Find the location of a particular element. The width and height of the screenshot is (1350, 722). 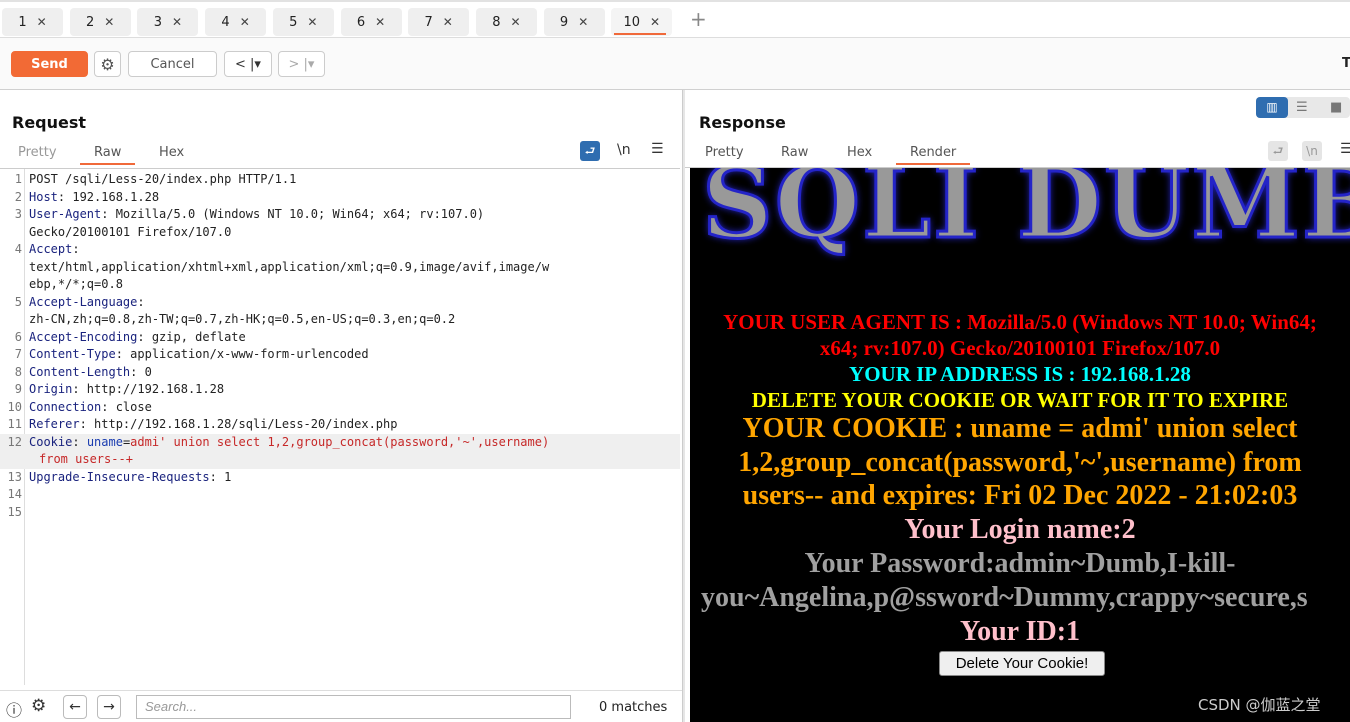

line-number: 5 is located at coordinates (18, 301).